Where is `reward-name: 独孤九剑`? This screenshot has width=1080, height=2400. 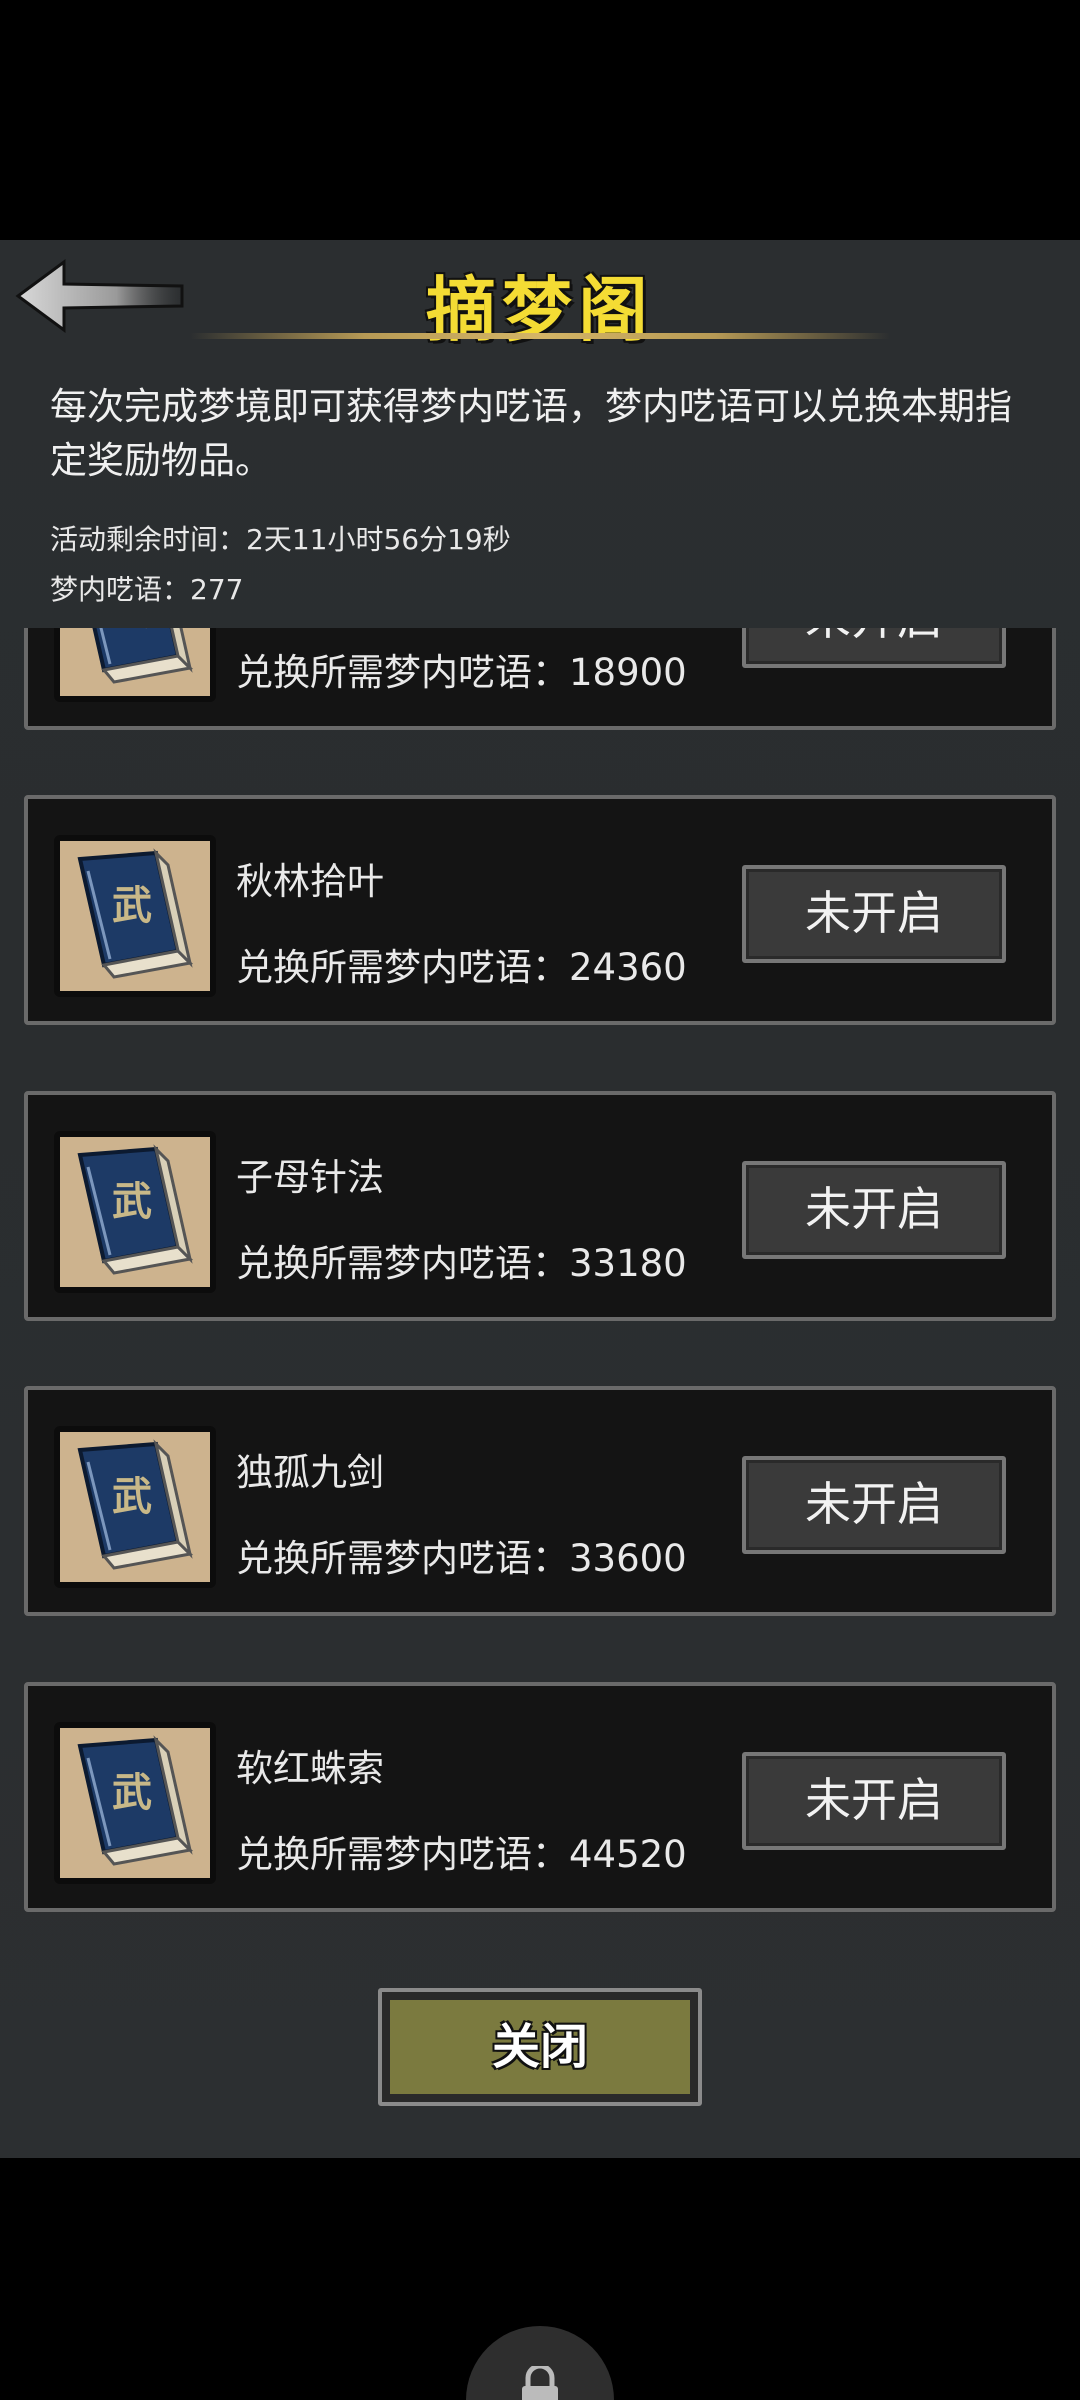
reward-name: 独孤九剑 is located at coordinates (310, 1472).